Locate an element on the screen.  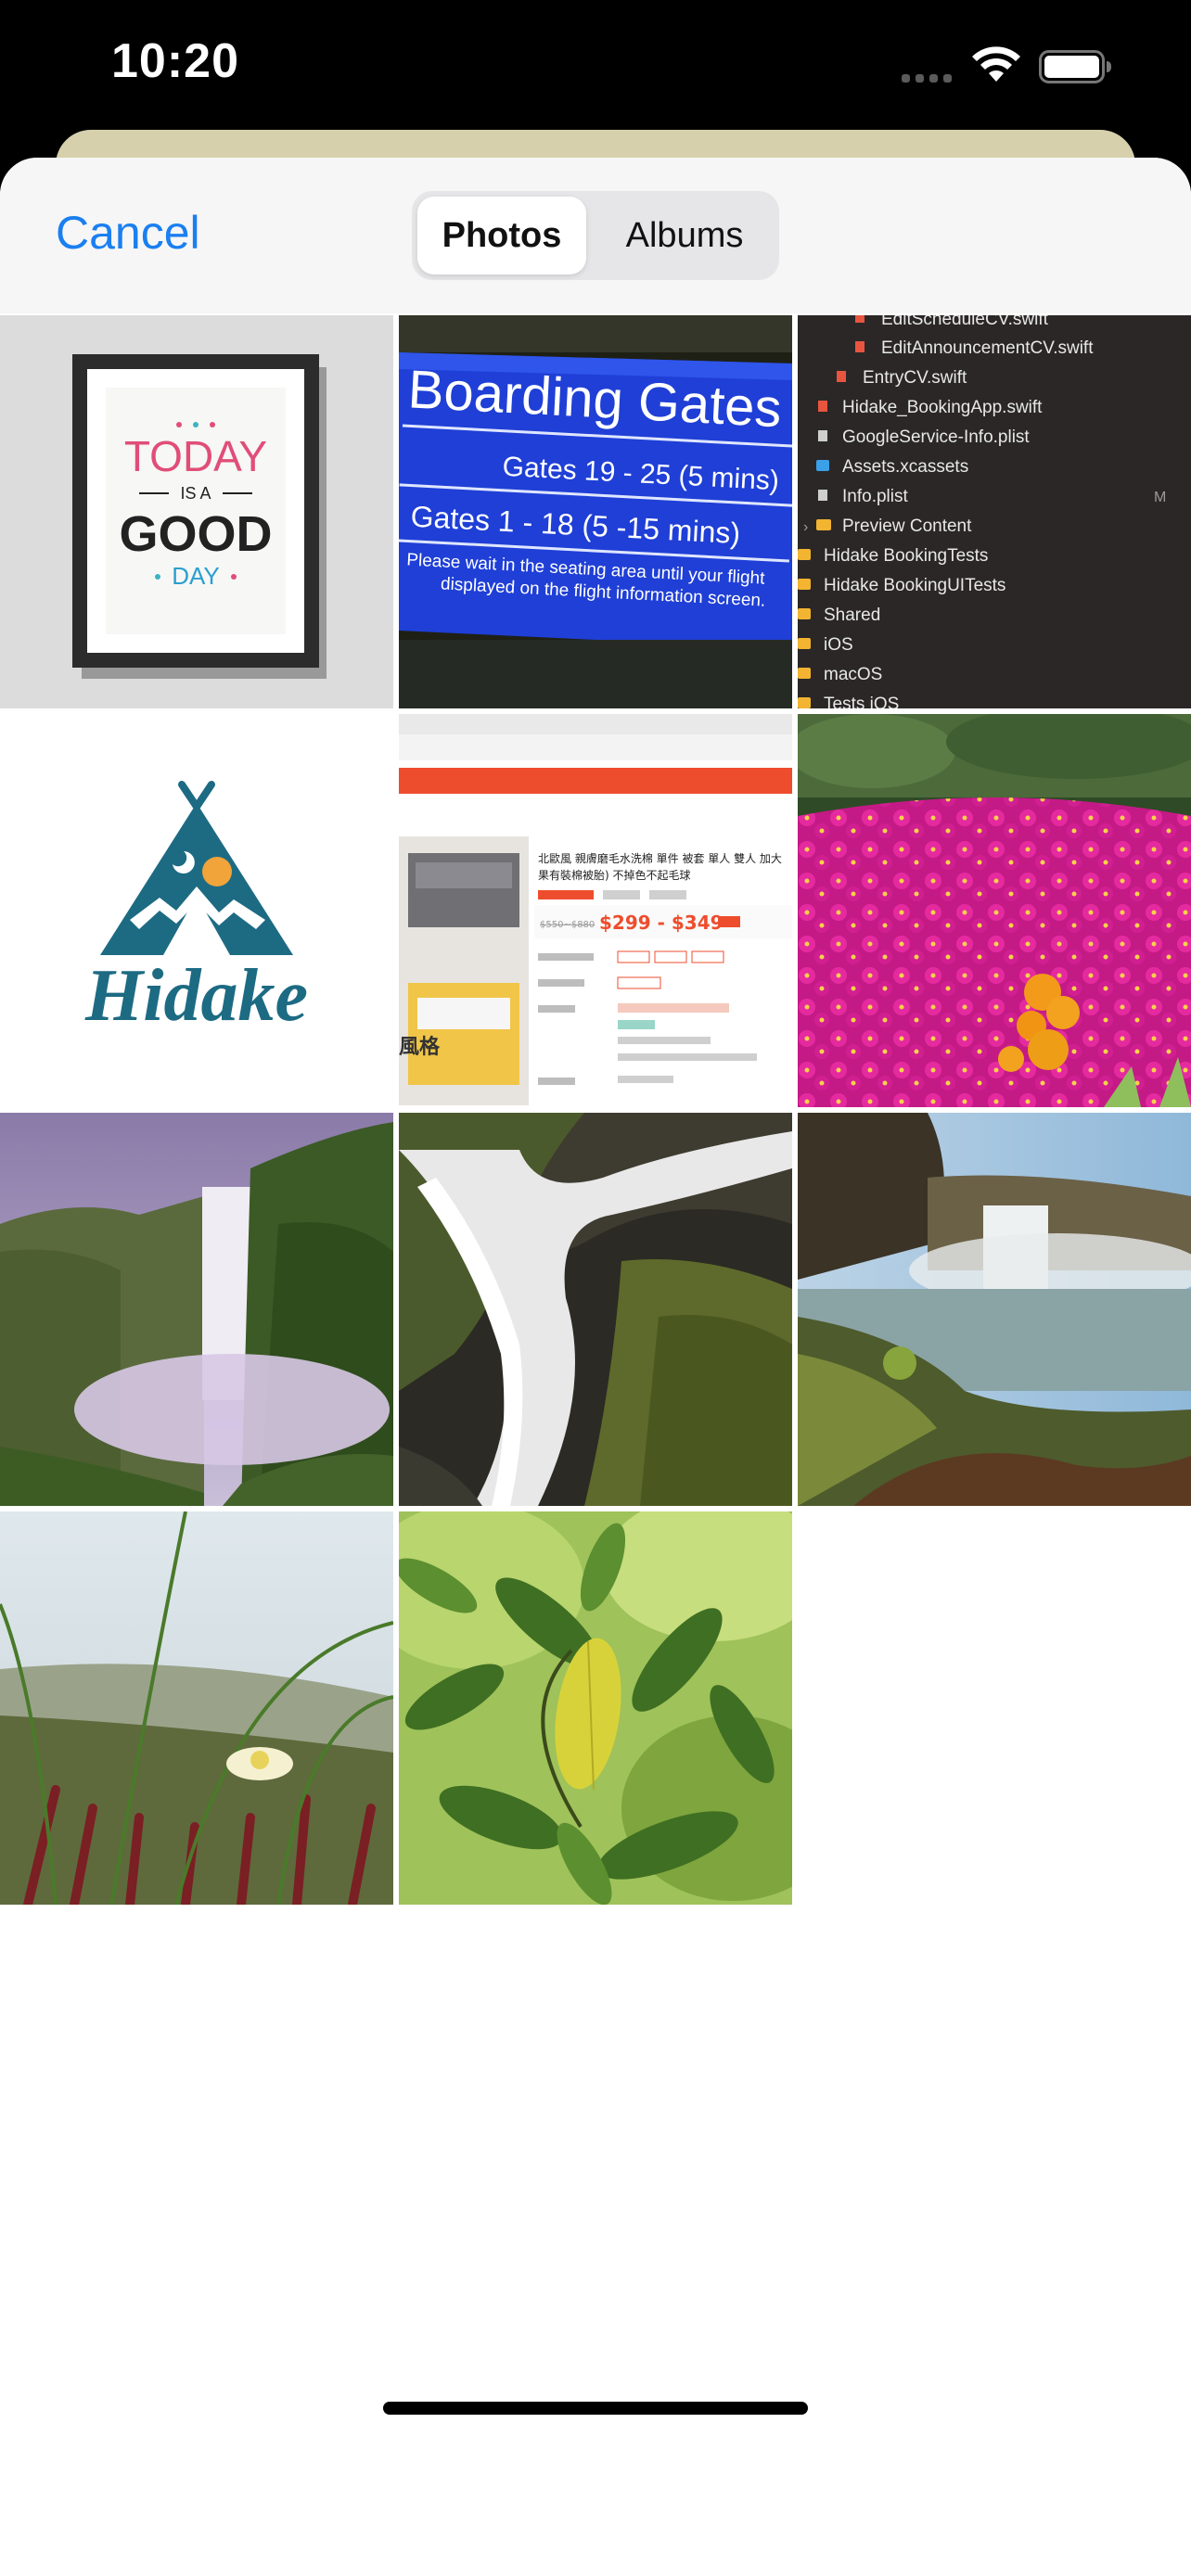
cellular-signal-icon is located at coordinates (927, 79).